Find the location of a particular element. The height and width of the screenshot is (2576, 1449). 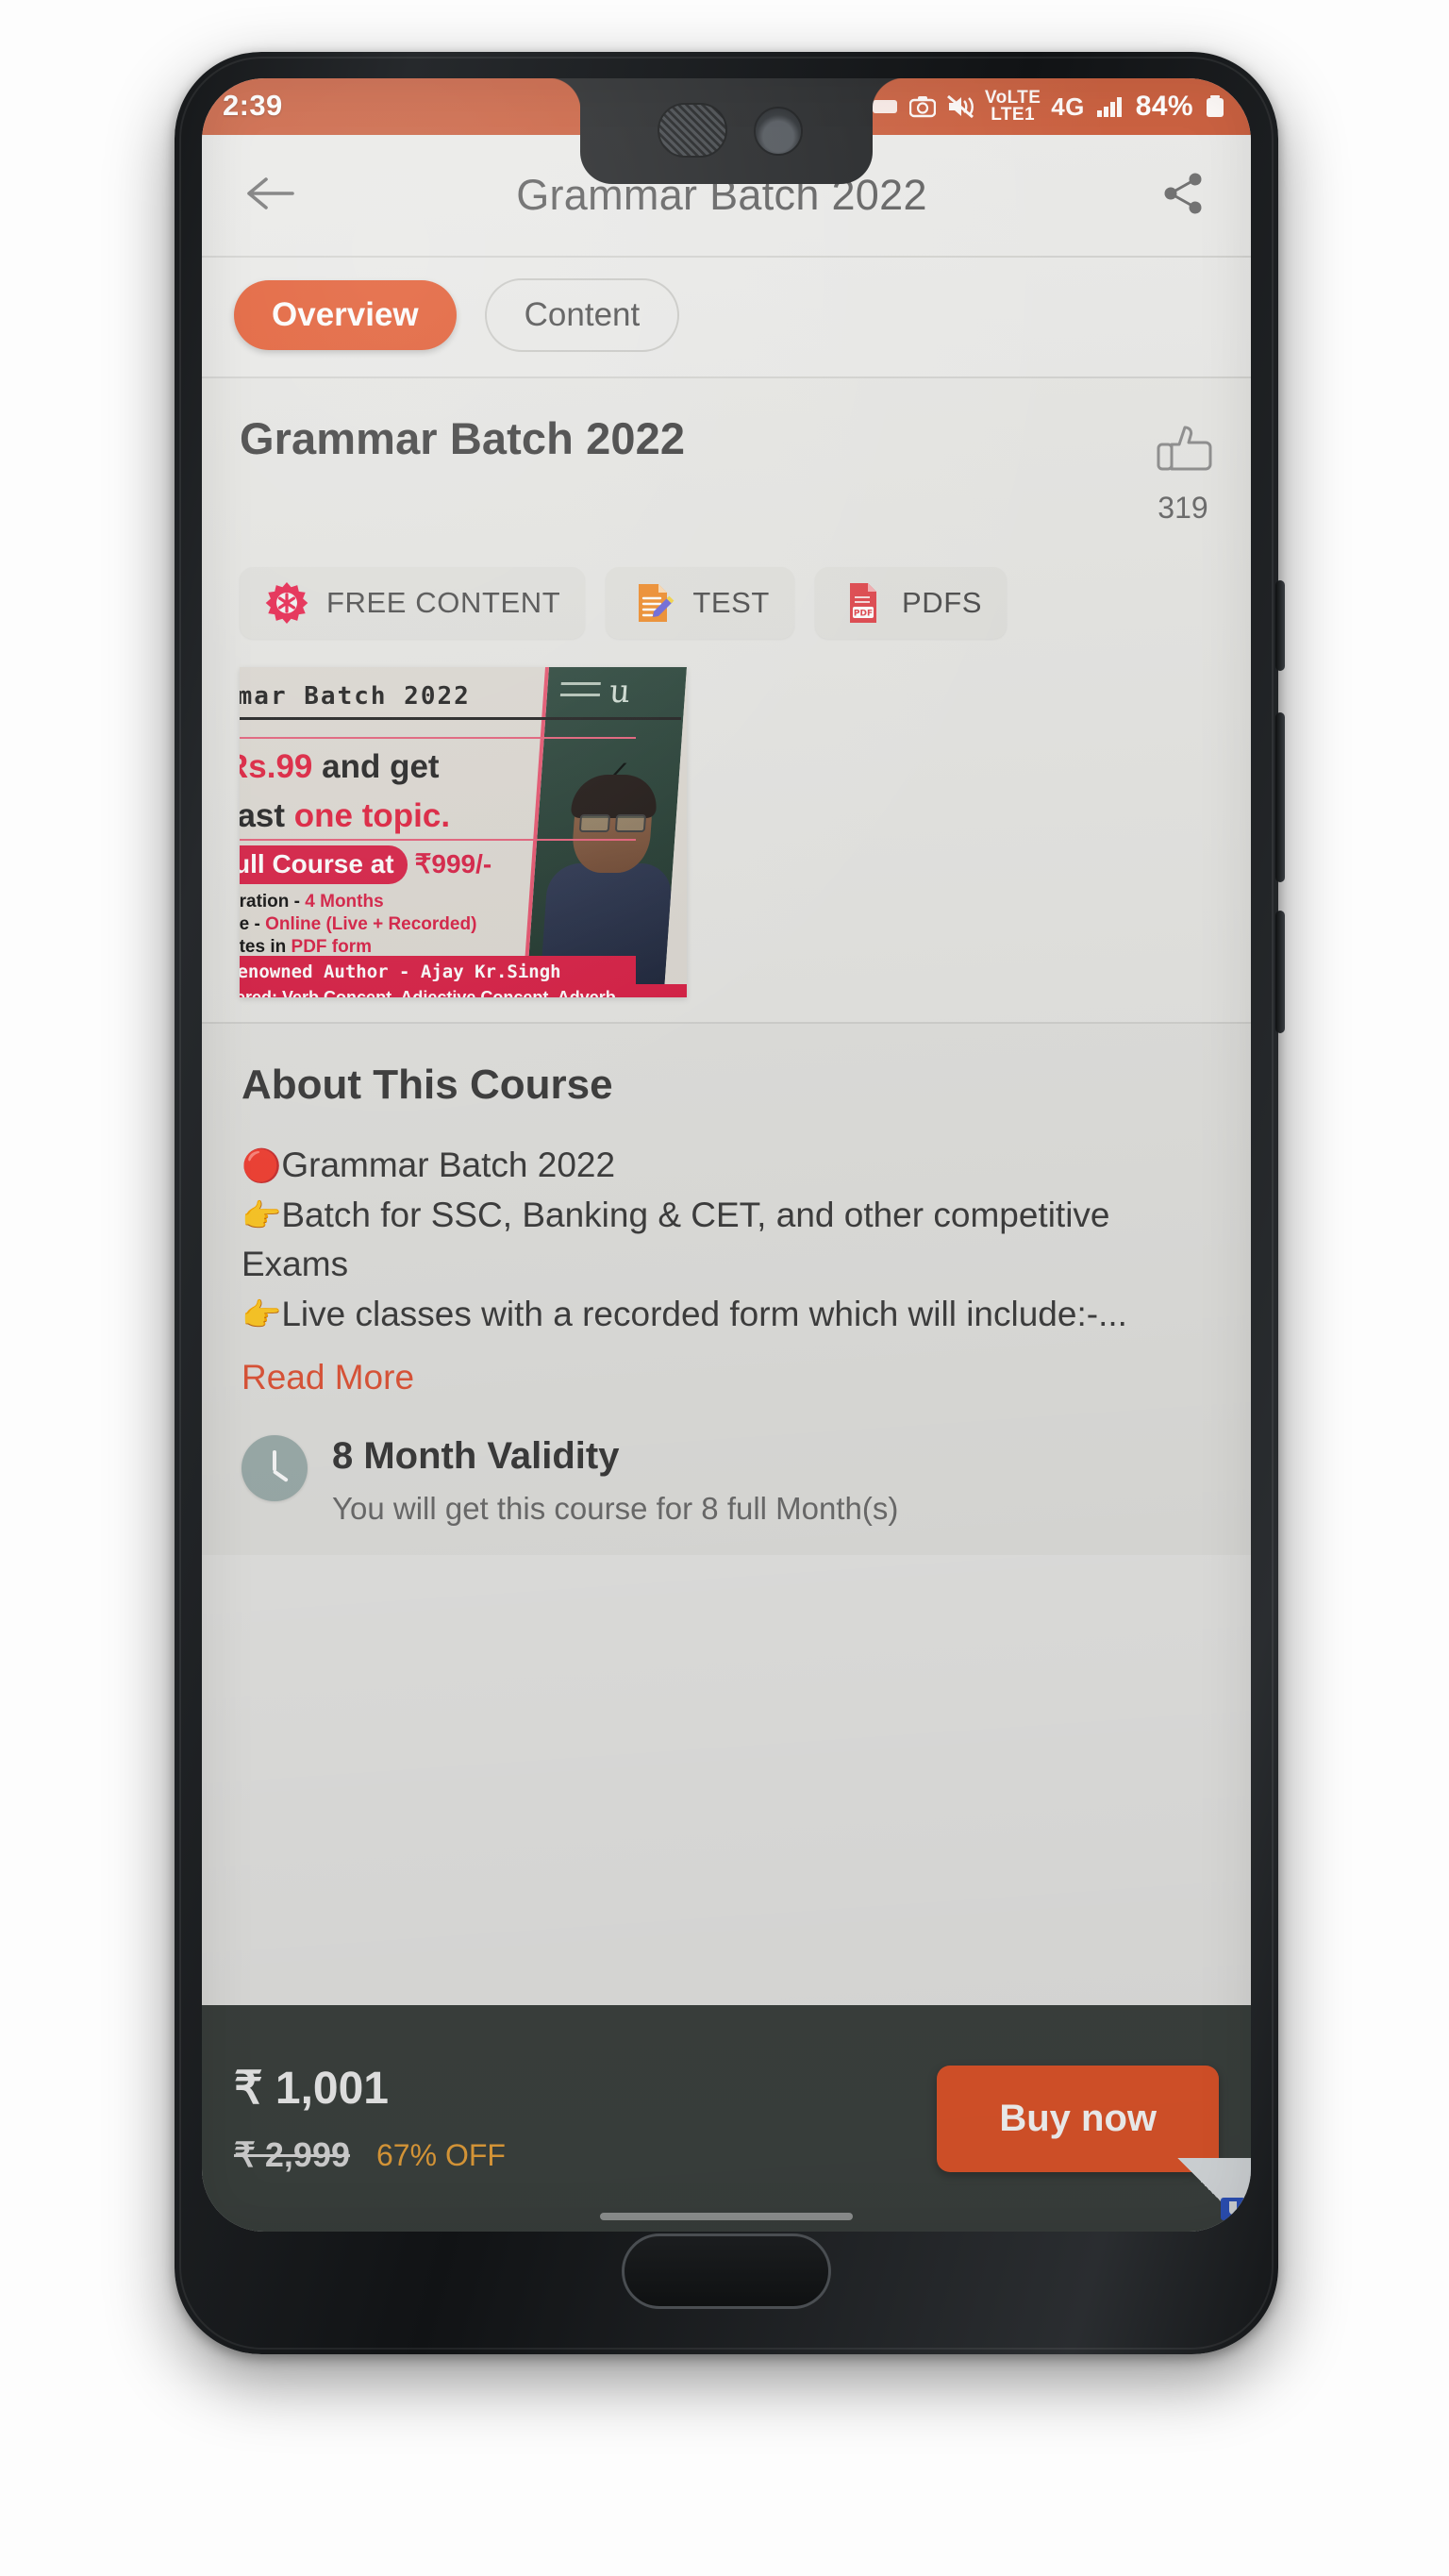

pdf-file-icon: PDF is located at coordinates (862, 603).